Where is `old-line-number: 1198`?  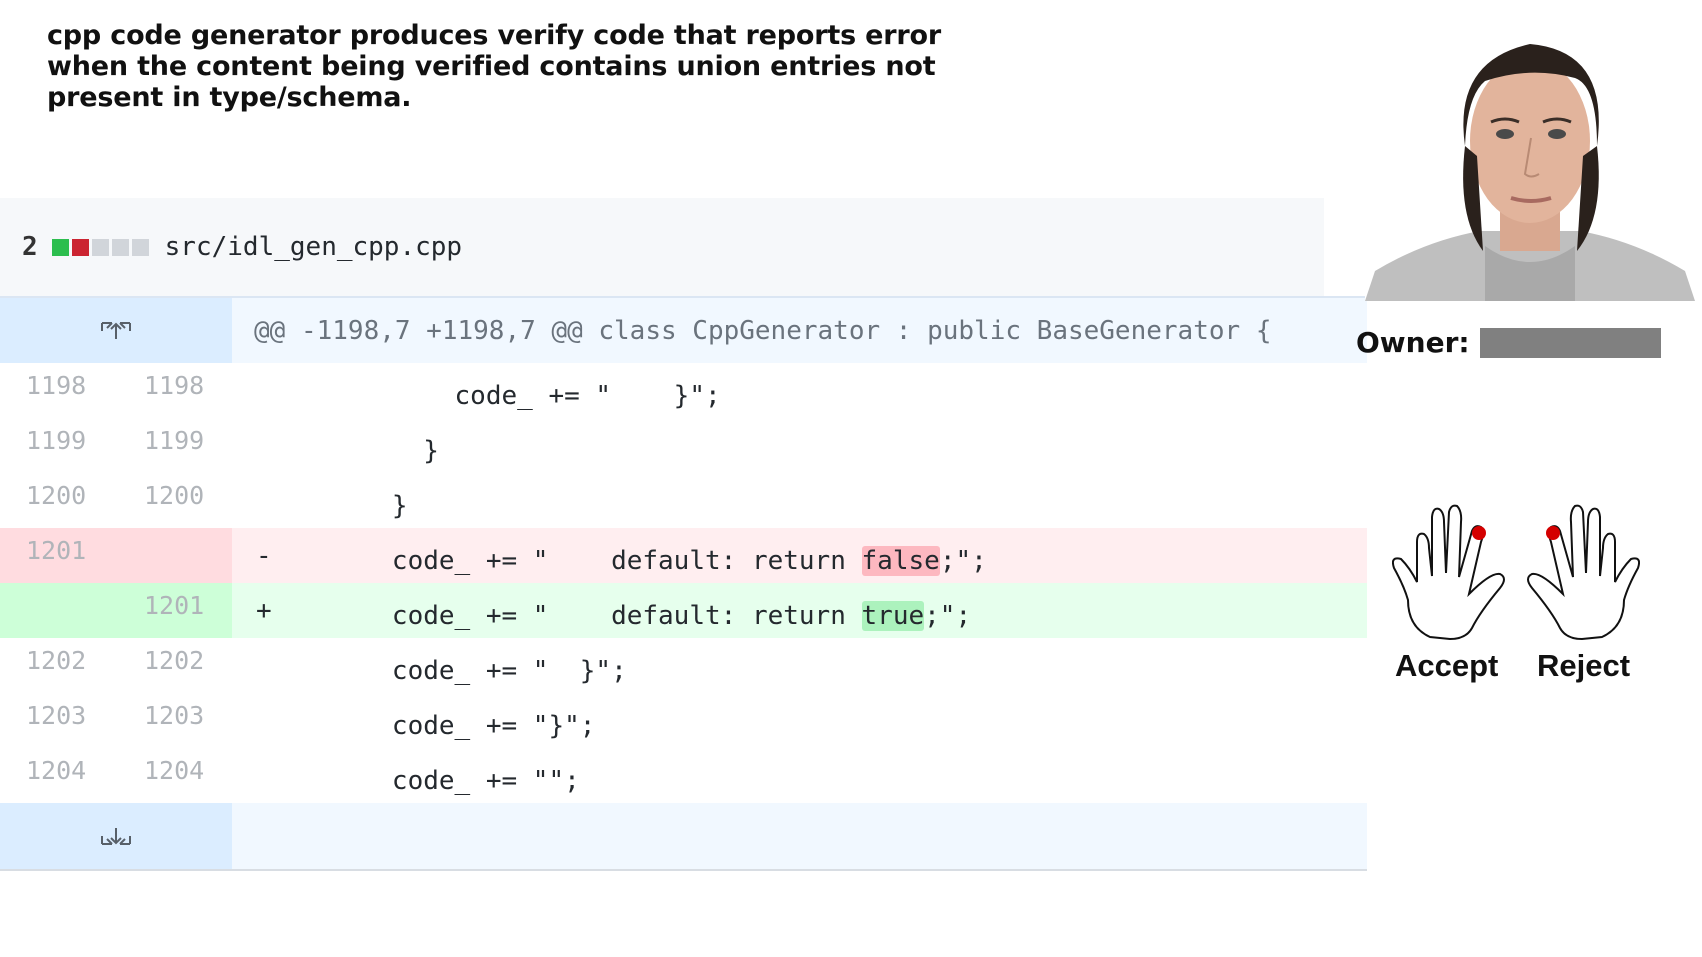 old-line-number: 1198 is located at coordinates (58, 390).